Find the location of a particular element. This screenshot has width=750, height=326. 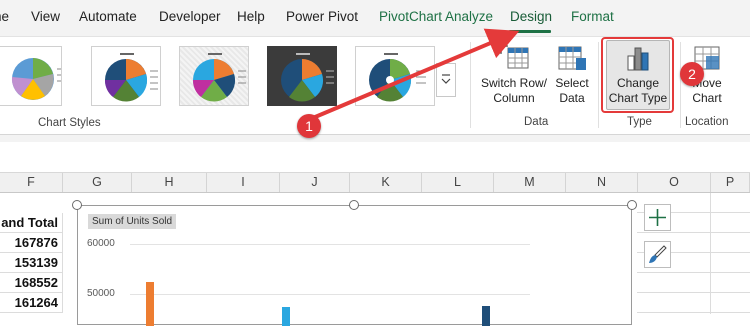

annotation-badge-1: 1 is located at coordinates (309, 126).